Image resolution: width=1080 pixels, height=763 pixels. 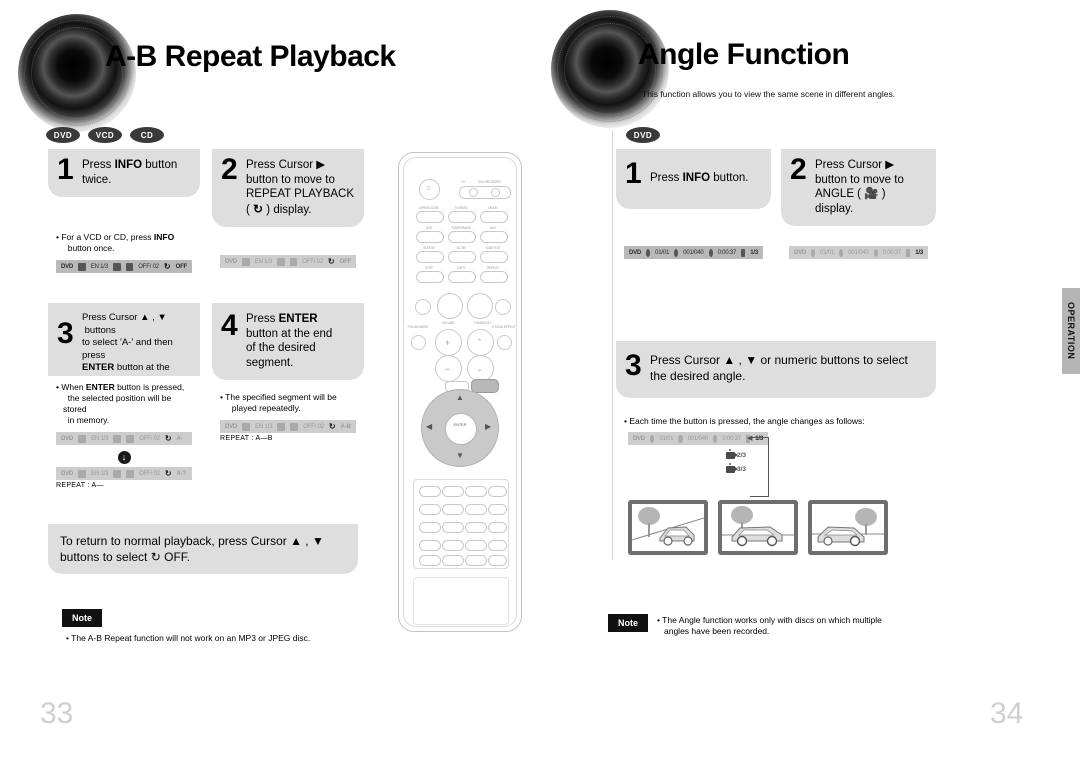 I want to click on step-1-body-right: DVD 01/01 001/040 0:00:37 1/3, so click(x=693, y=246).